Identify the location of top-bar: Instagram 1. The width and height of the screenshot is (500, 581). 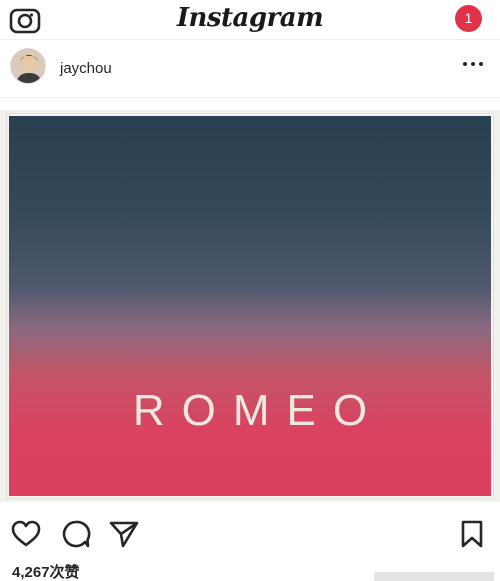
(250, 20).